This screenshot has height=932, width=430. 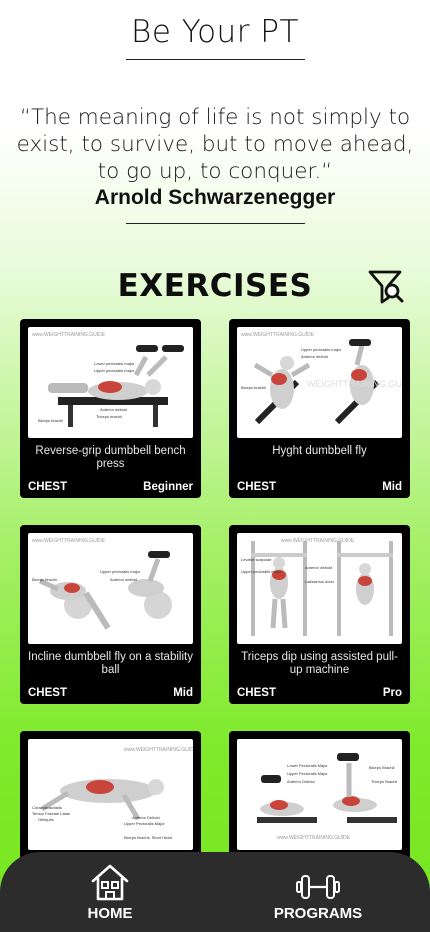 I want to click on svg-text: Levator scapulae, so click(x=256, y=559).